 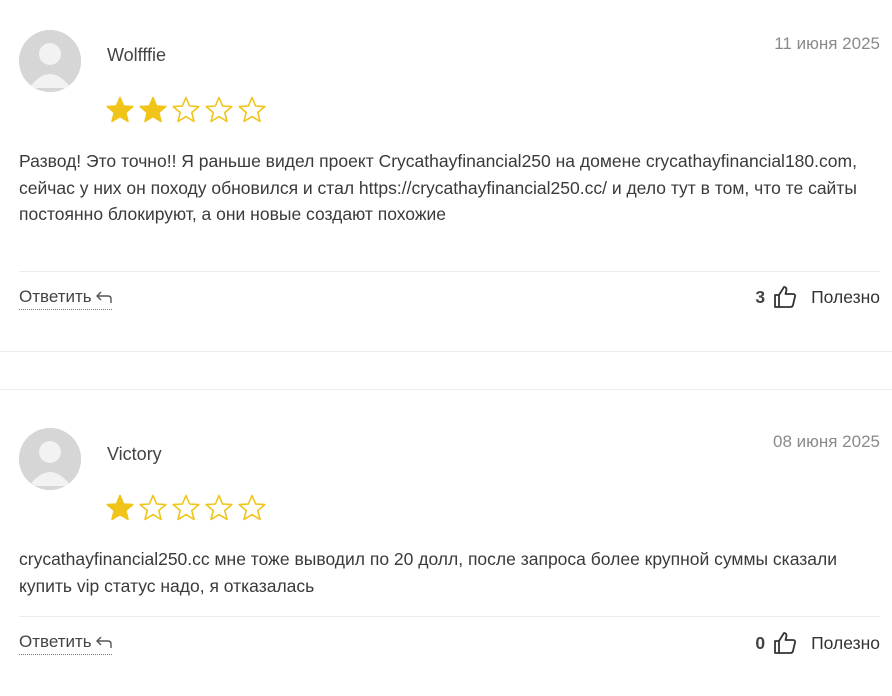 What do you see at coordinates (826, 441) in the screenshot?
I see `review-date: 08 июня 2025` at bounding box center [826, 441].